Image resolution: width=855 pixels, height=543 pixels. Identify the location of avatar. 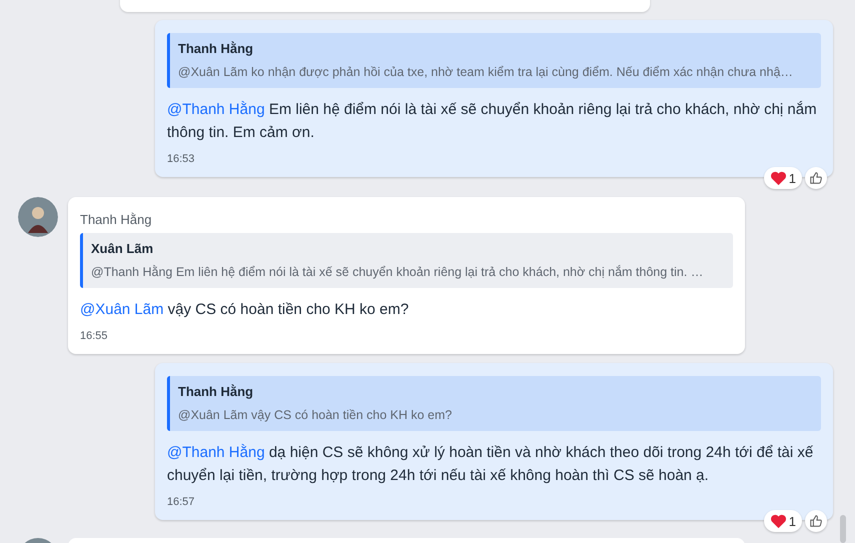
(38, 217).